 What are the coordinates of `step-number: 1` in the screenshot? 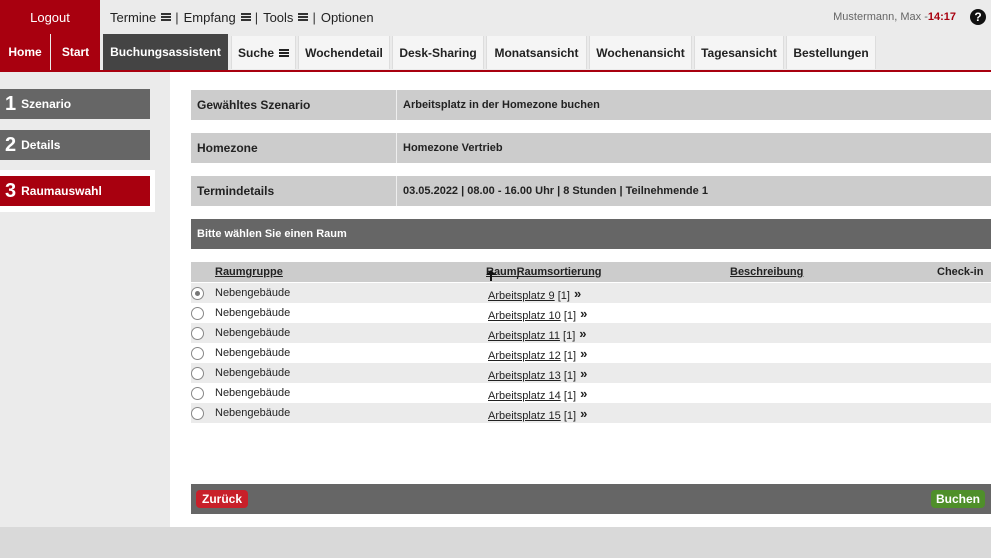 It's located at (11, 103).